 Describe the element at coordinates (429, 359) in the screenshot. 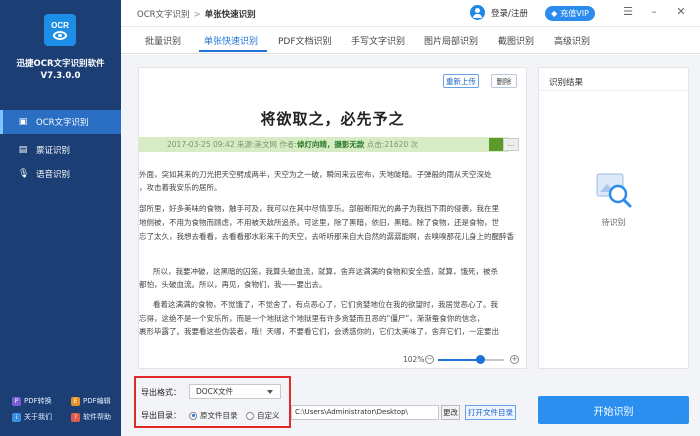

I see `zoom-out-button: −` at that location.